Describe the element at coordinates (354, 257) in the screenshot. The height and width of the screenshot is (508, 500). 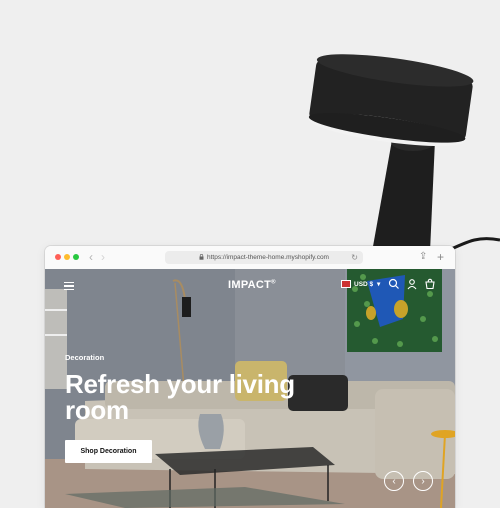
I see `reload-icon: ↻` at that location.